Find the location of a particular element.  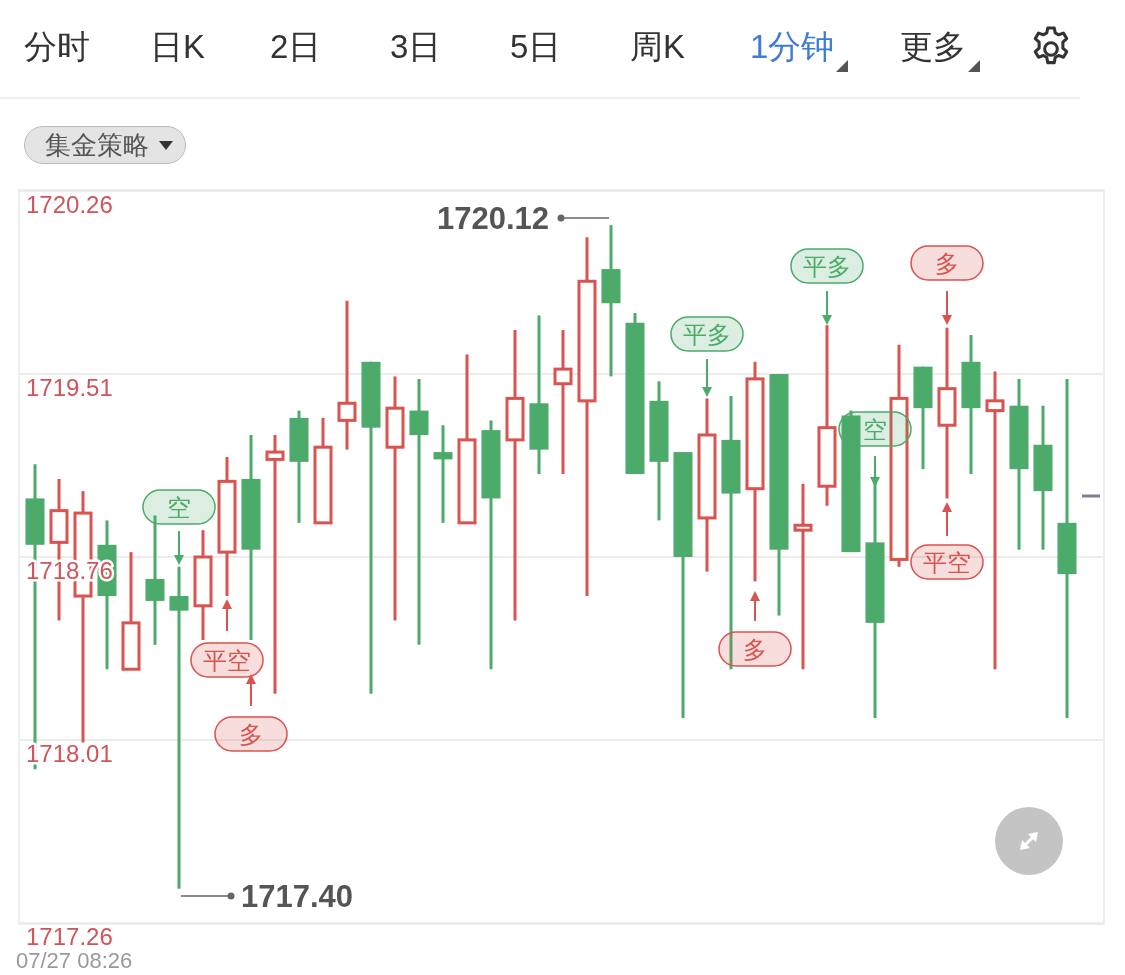

tab: 5日 is located at coordinates (570, 48).